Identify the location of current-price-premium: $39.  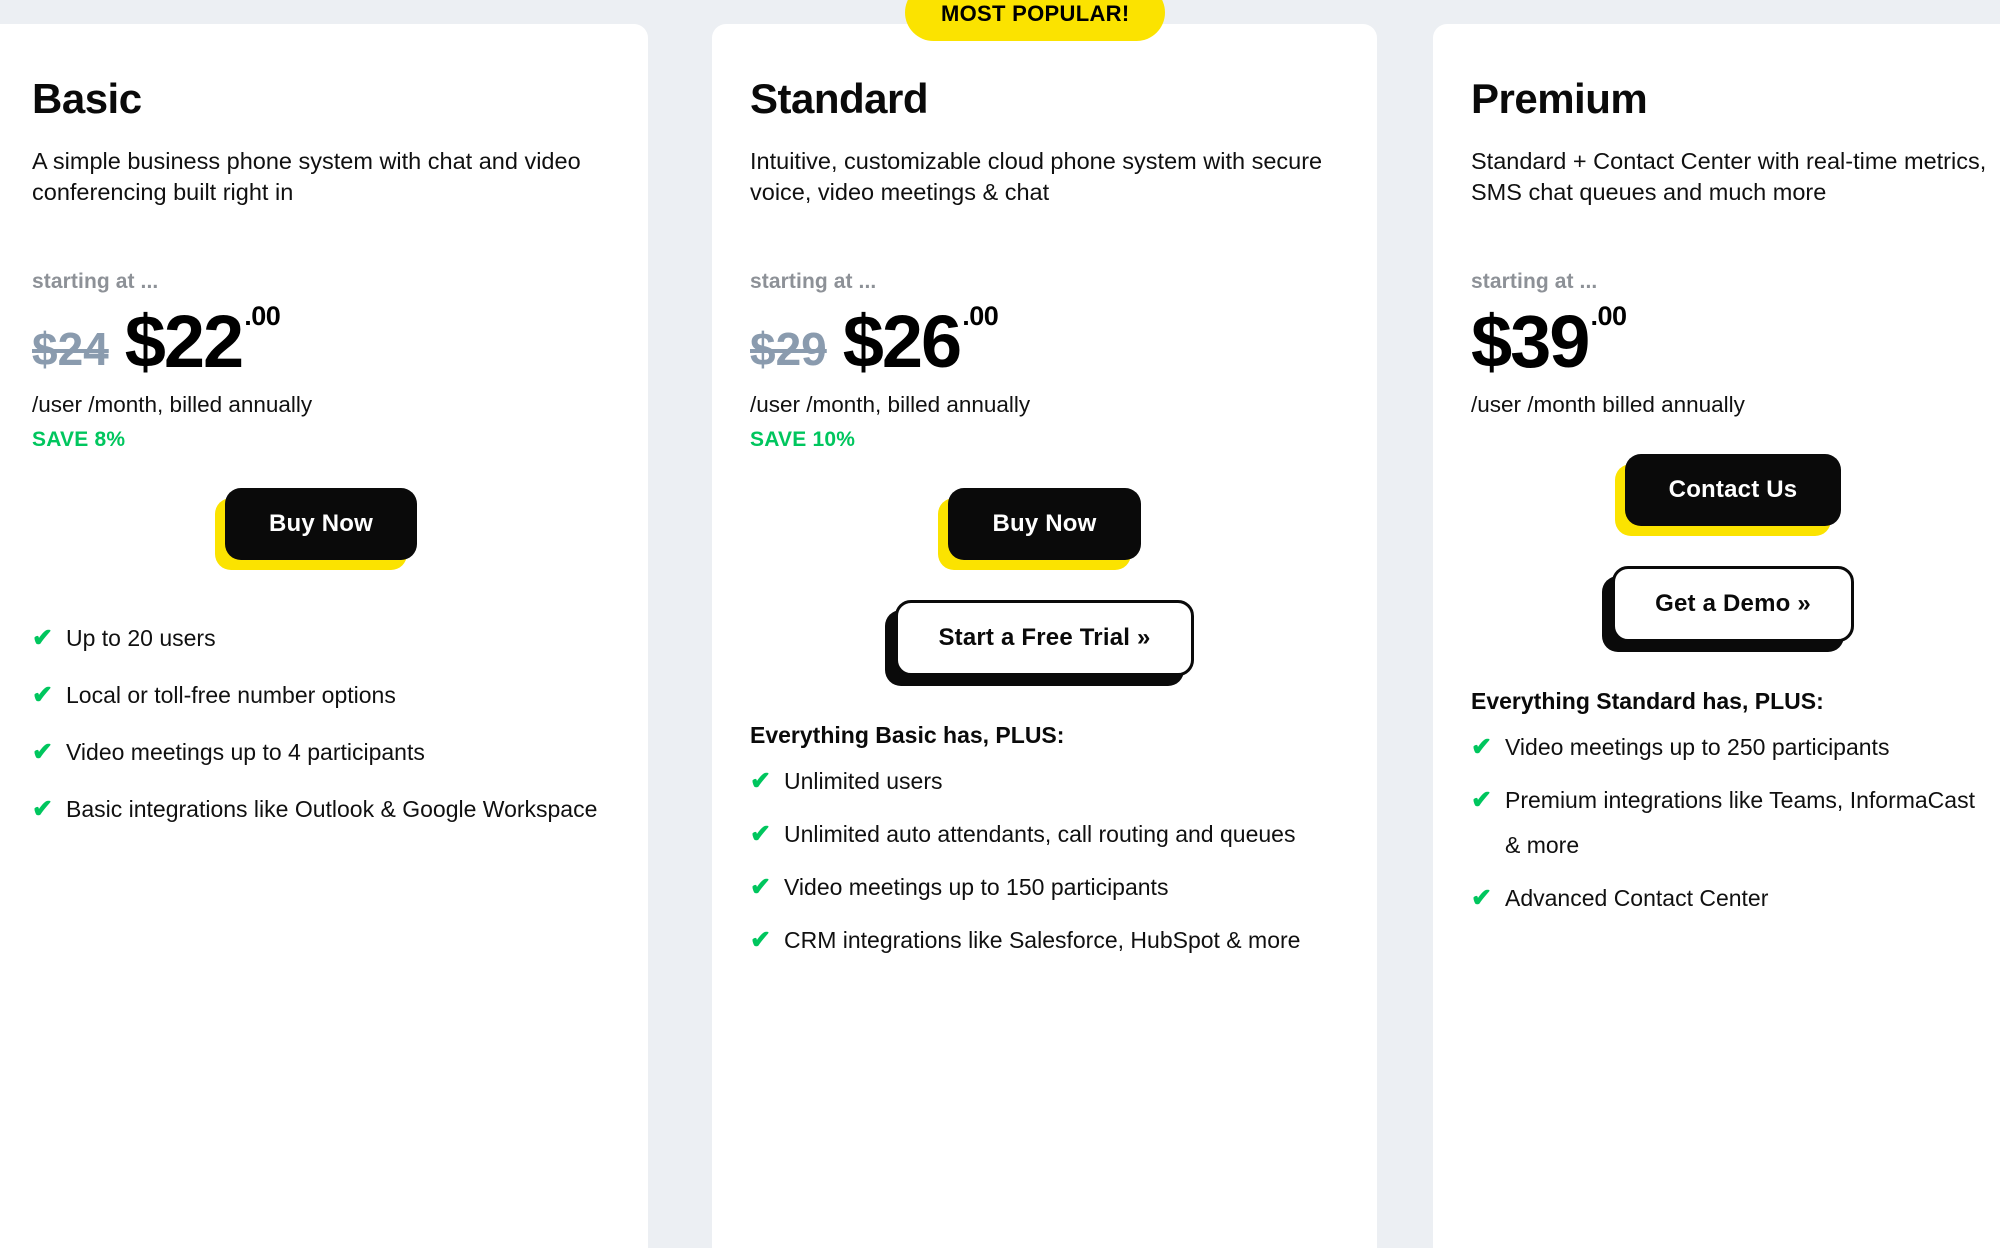
(1530, 341).